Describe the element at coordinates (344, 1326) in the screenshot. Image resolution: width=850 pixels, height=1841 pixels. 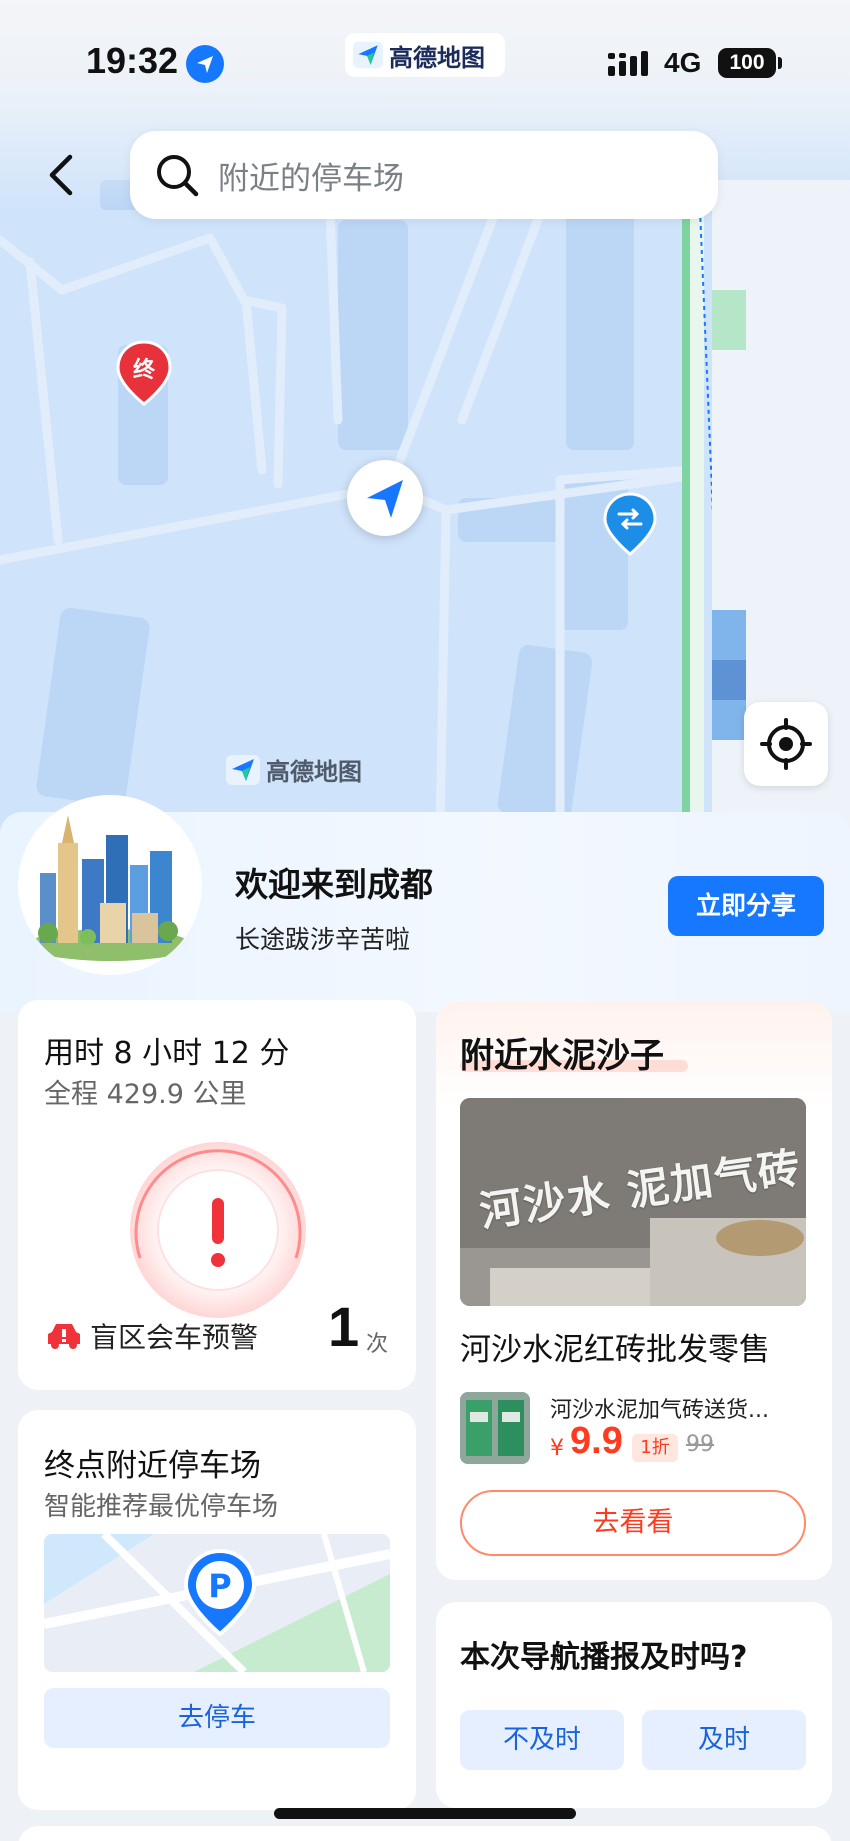
I see `warning-count: 1` at that location.